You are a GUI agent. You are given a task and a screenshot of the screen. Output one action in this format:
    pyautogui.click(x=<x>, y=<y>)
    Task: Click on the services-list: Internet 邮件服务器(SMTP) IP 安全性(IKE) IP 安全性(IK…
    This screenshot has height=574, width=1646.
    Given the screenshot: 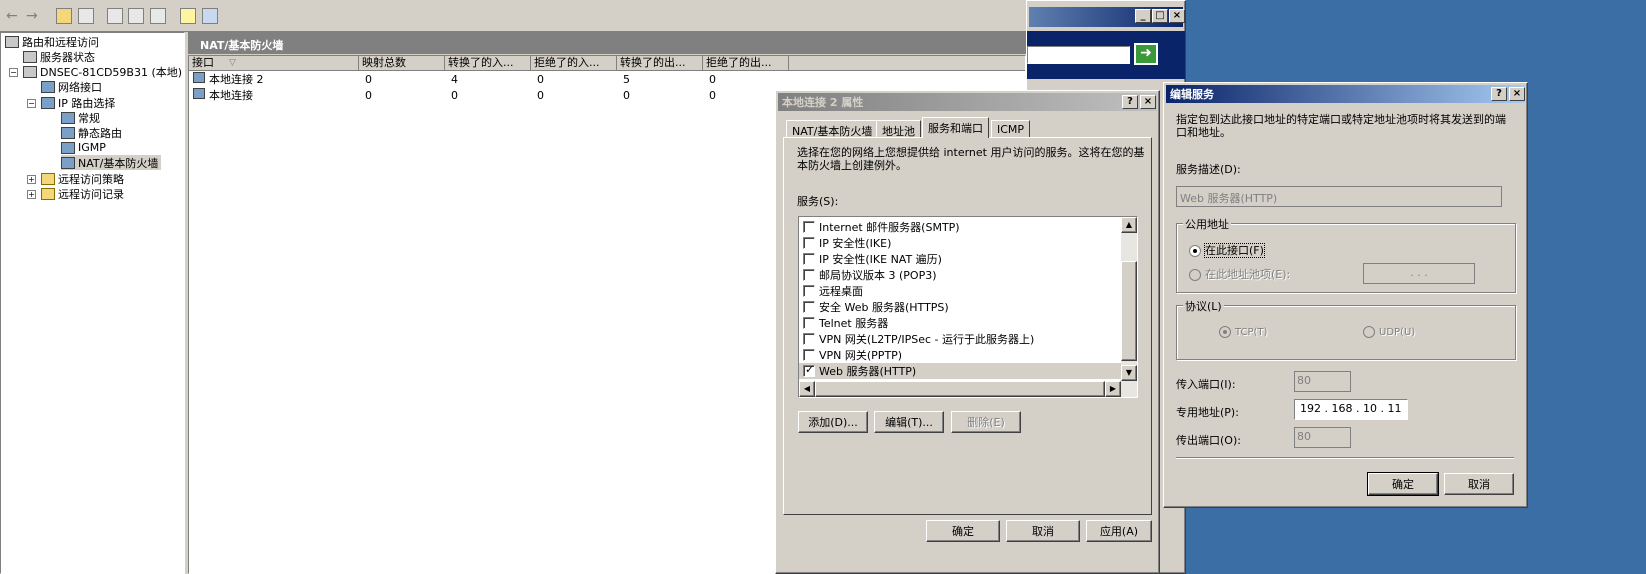 What is the action you would take?
    pyautogui.click(x=968, y=307)
    